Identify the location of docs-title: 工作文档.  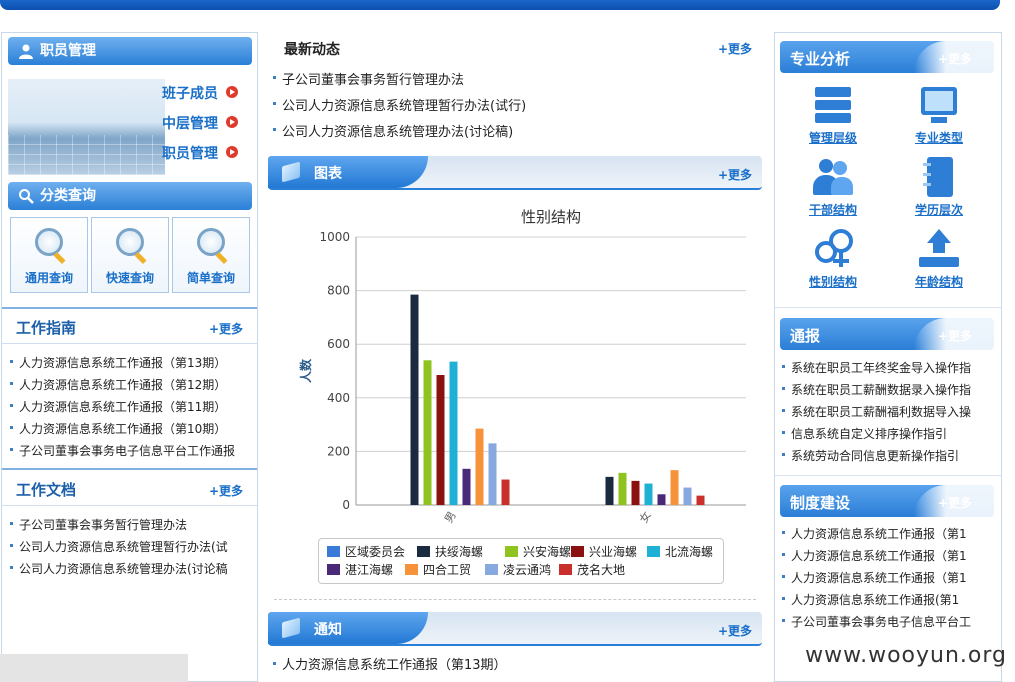
(46, 490).